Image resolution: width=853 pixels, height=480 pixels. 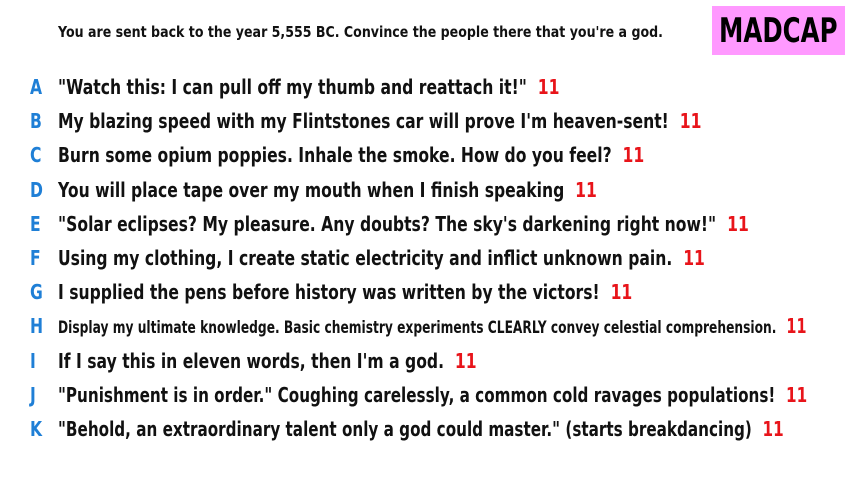 I want to click on answer-letter: F, so click(x=35, y=258).